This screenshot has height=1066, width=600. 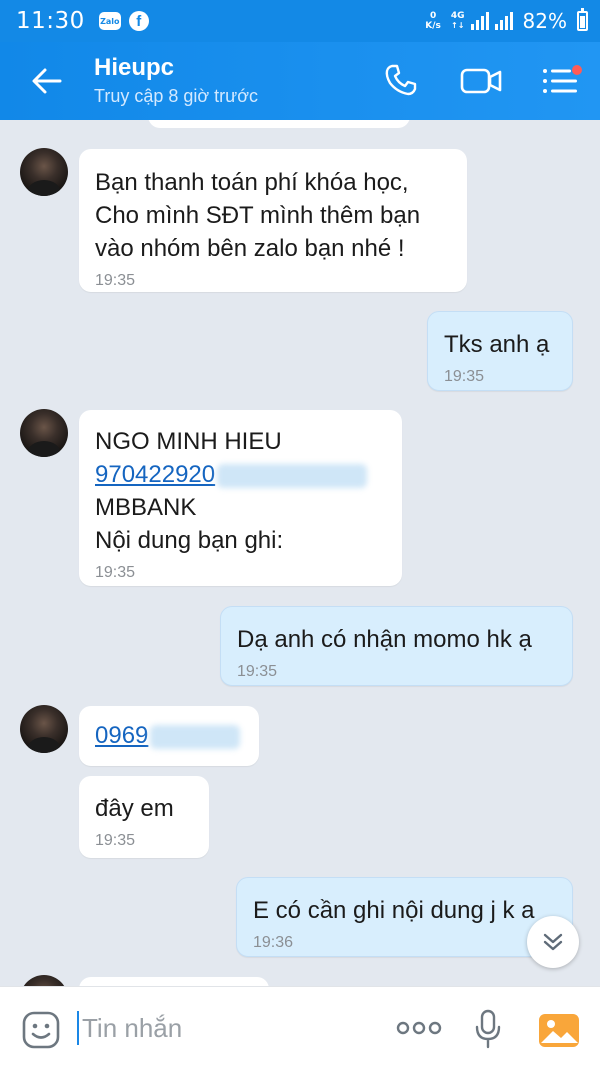 What do you see at coordinates (41, 1030) in the screenshot?
I see `emoji-icon` at bounding box center [41, 1030].